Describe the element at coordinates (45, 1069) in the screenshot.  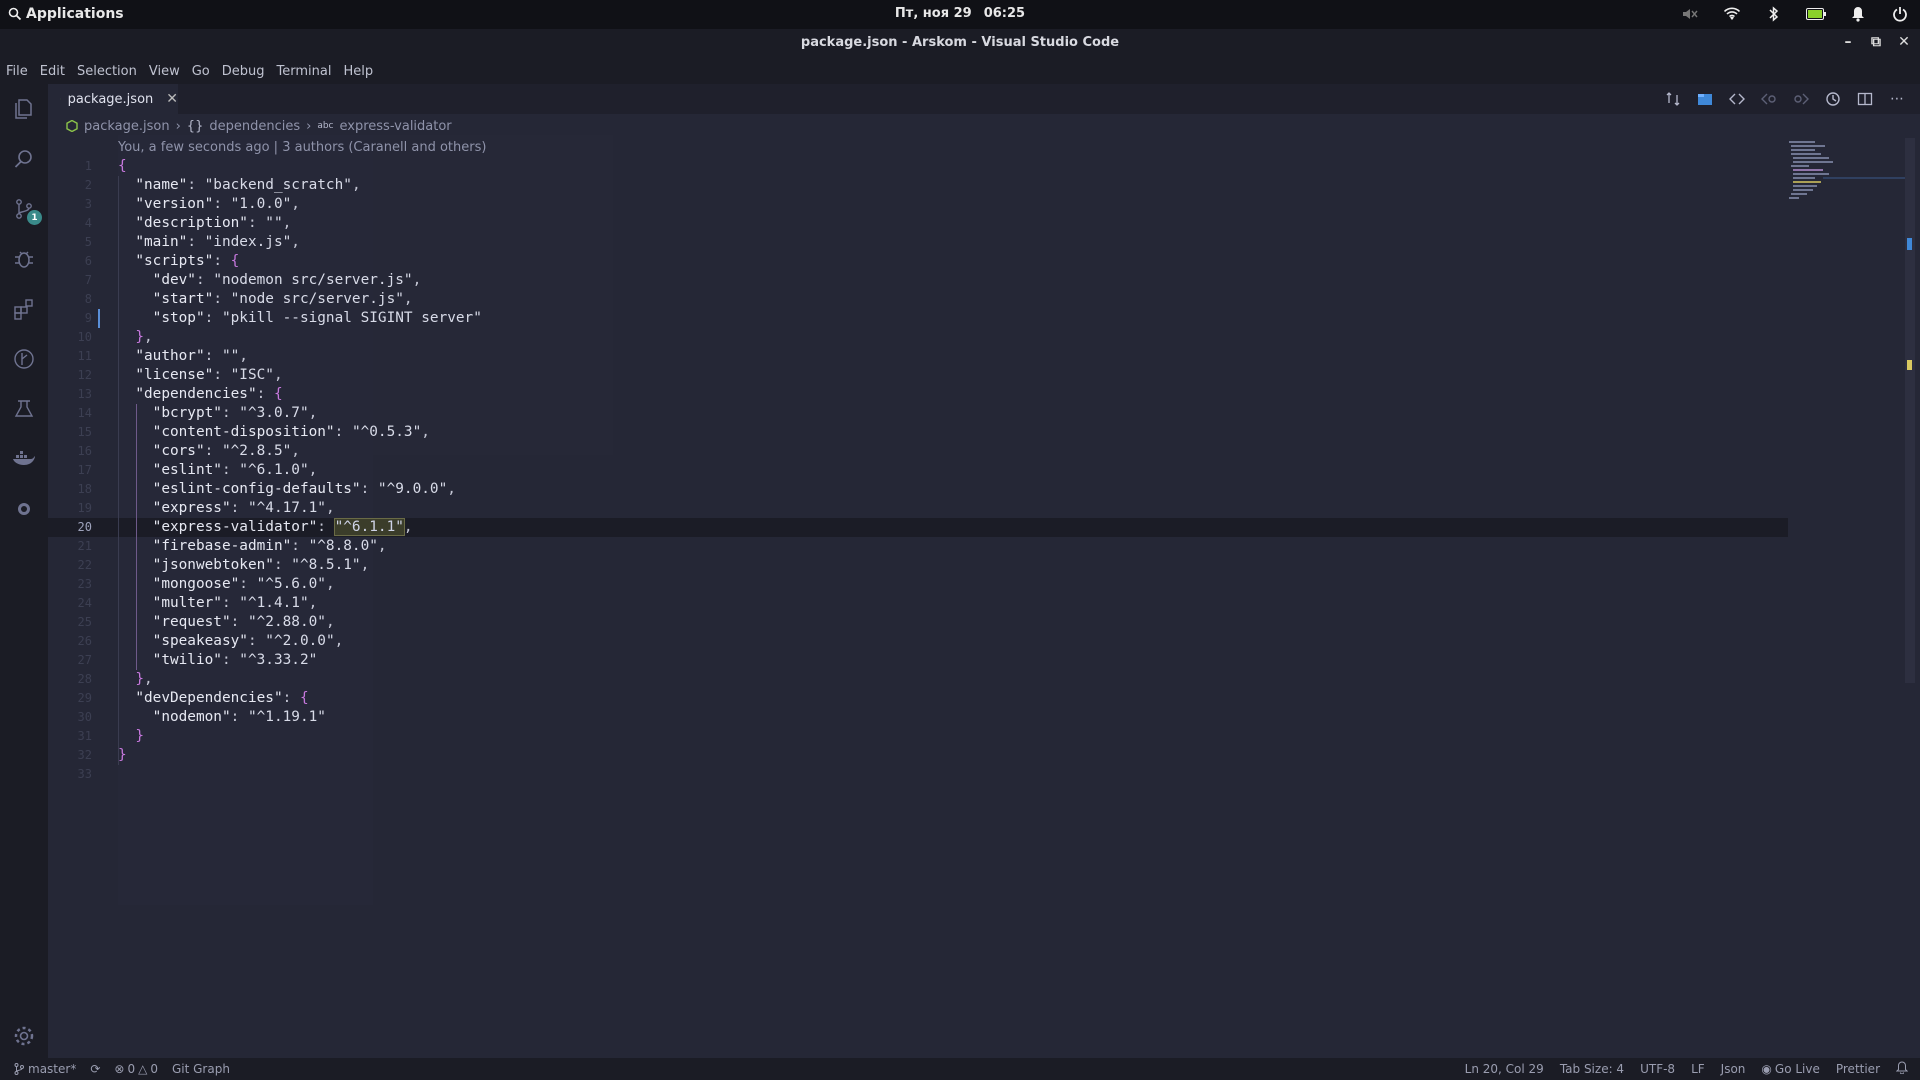
I see `branch-indicator: master*` at that location.